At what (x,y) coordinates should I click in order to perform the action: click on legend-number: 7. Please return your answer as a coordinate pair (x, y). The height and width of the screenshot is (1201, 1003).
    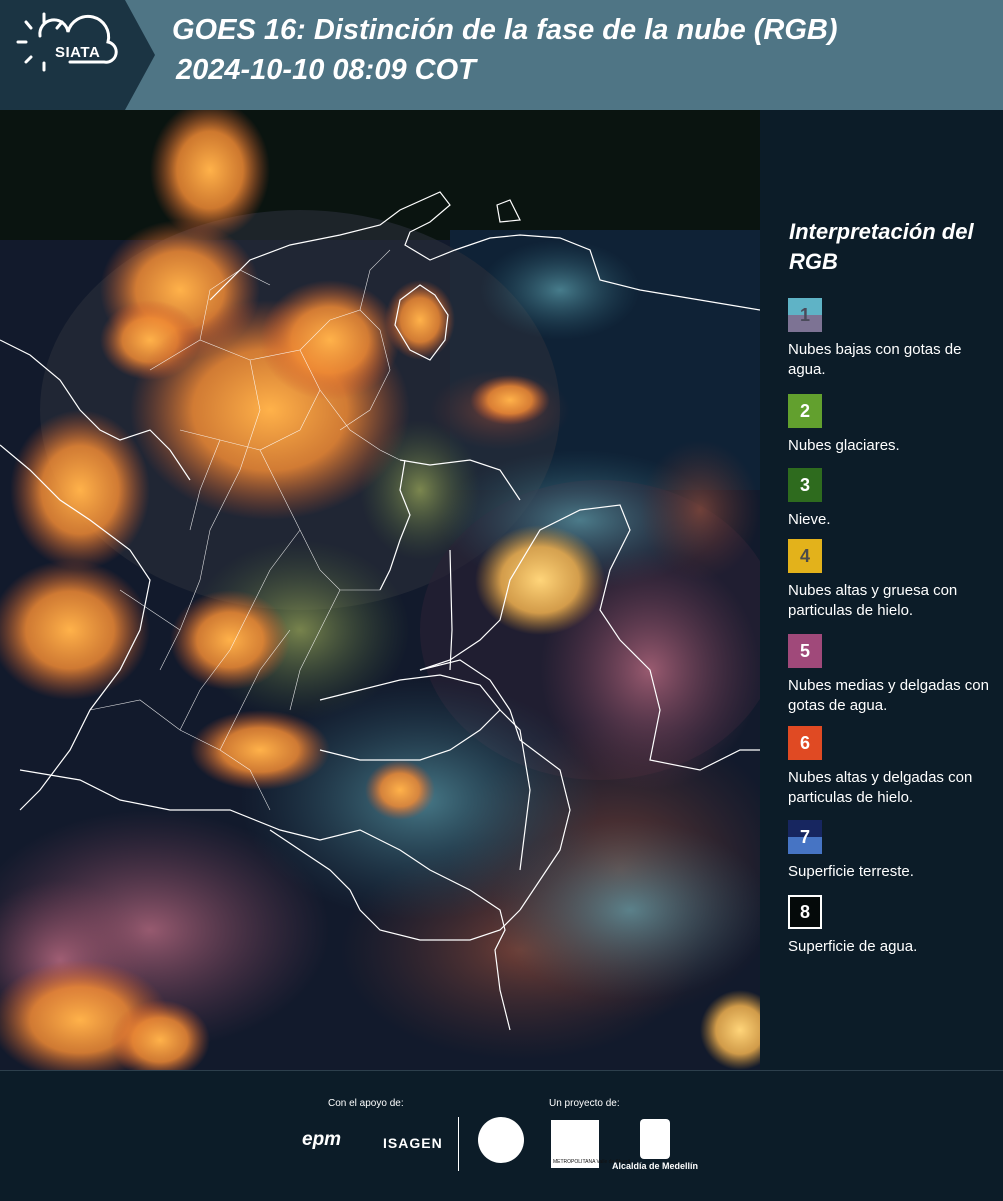
    Looking at the image, I should click on (804, 837).